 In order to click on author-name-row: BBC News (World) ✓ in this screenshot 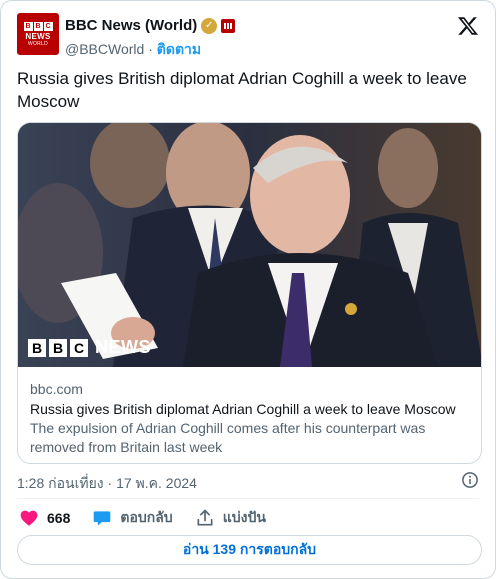, I will do `click(150, 25)`.